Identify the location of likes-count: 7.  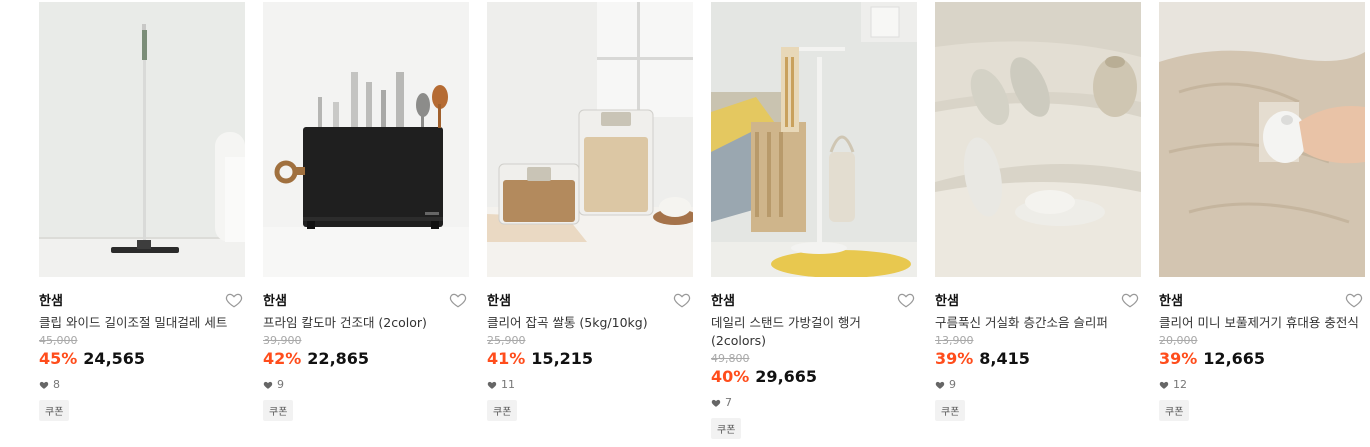
(814, 403).